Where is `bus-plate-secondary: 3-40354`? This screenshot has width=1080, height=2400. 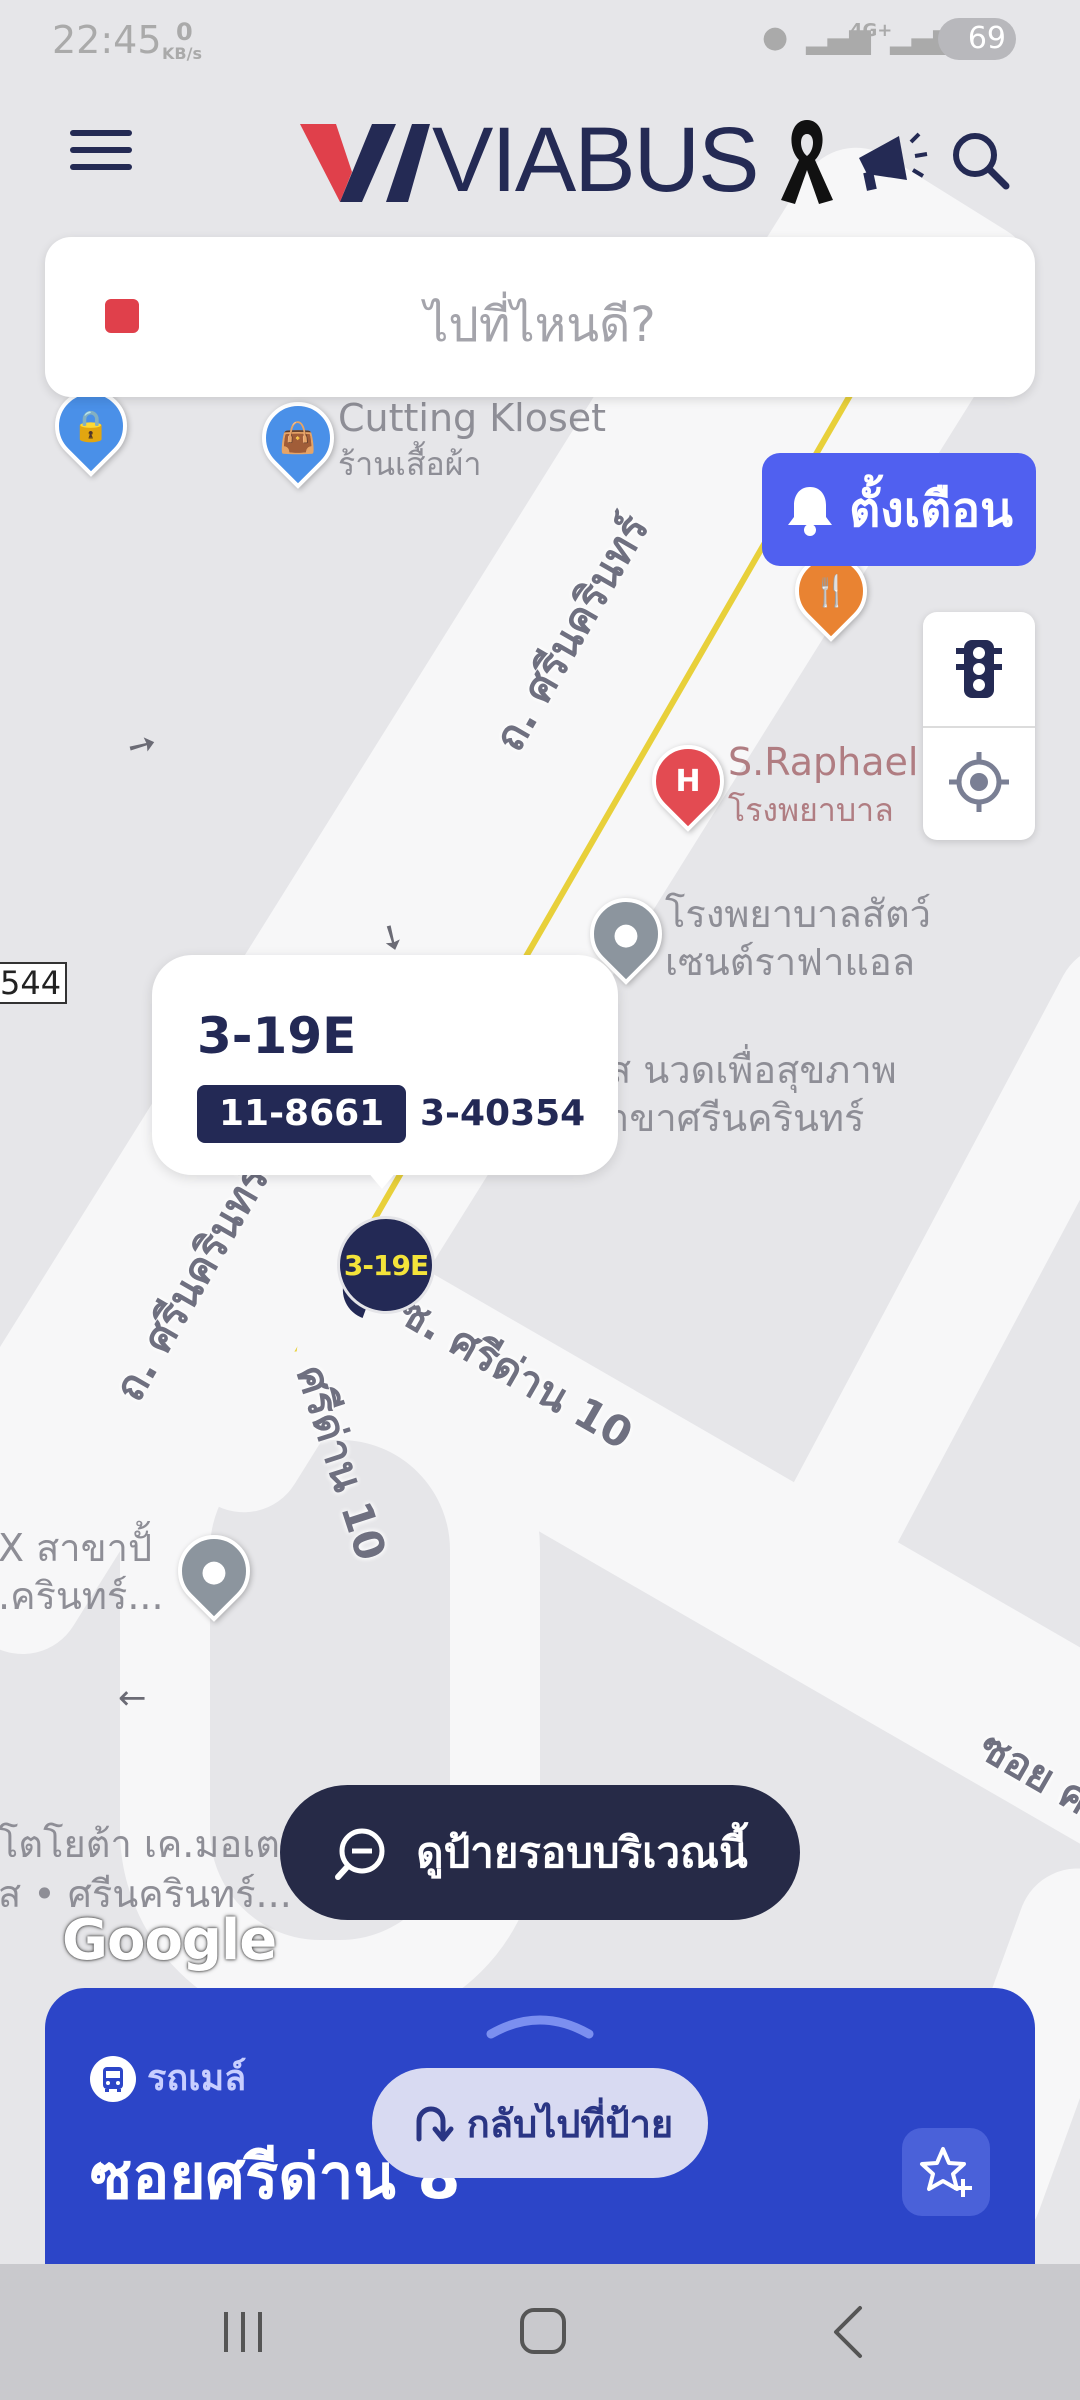
bus-plate-secondary: 3-40354 is located at coordinates (503, 1113).